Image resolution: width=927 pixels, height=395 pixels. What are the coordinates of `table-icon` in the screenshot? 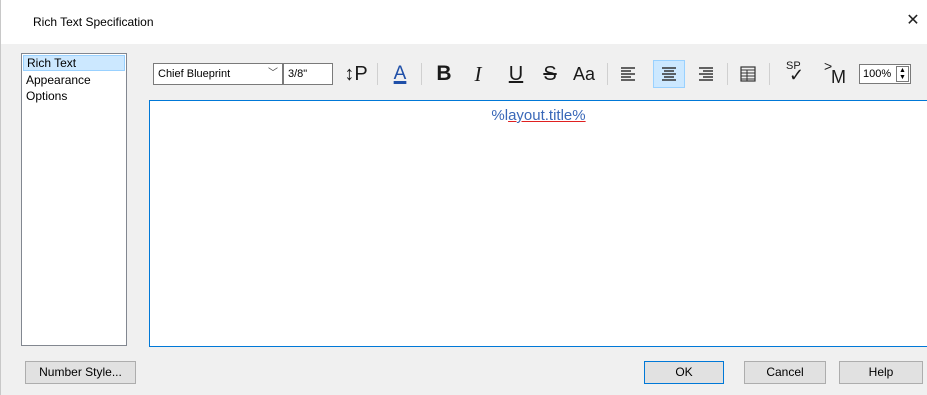 It's located at (748, 74).